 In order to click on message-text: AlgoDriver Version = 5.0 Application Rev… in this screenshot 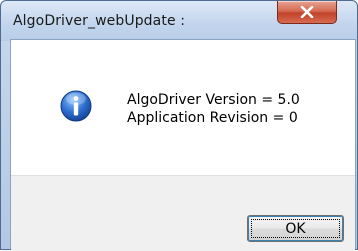, I will do `click(213, 109)`.